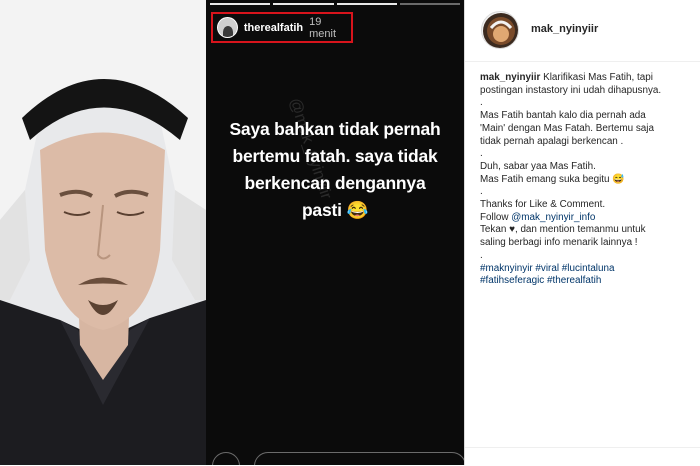 The height and width of the screenshot is (466, 700). What do you see at coordinates (563, 116) in the screenshot?
I see `caption-text: Mas Fatih bantah kalo dia pernah ada` at bounding box center [563, 116].